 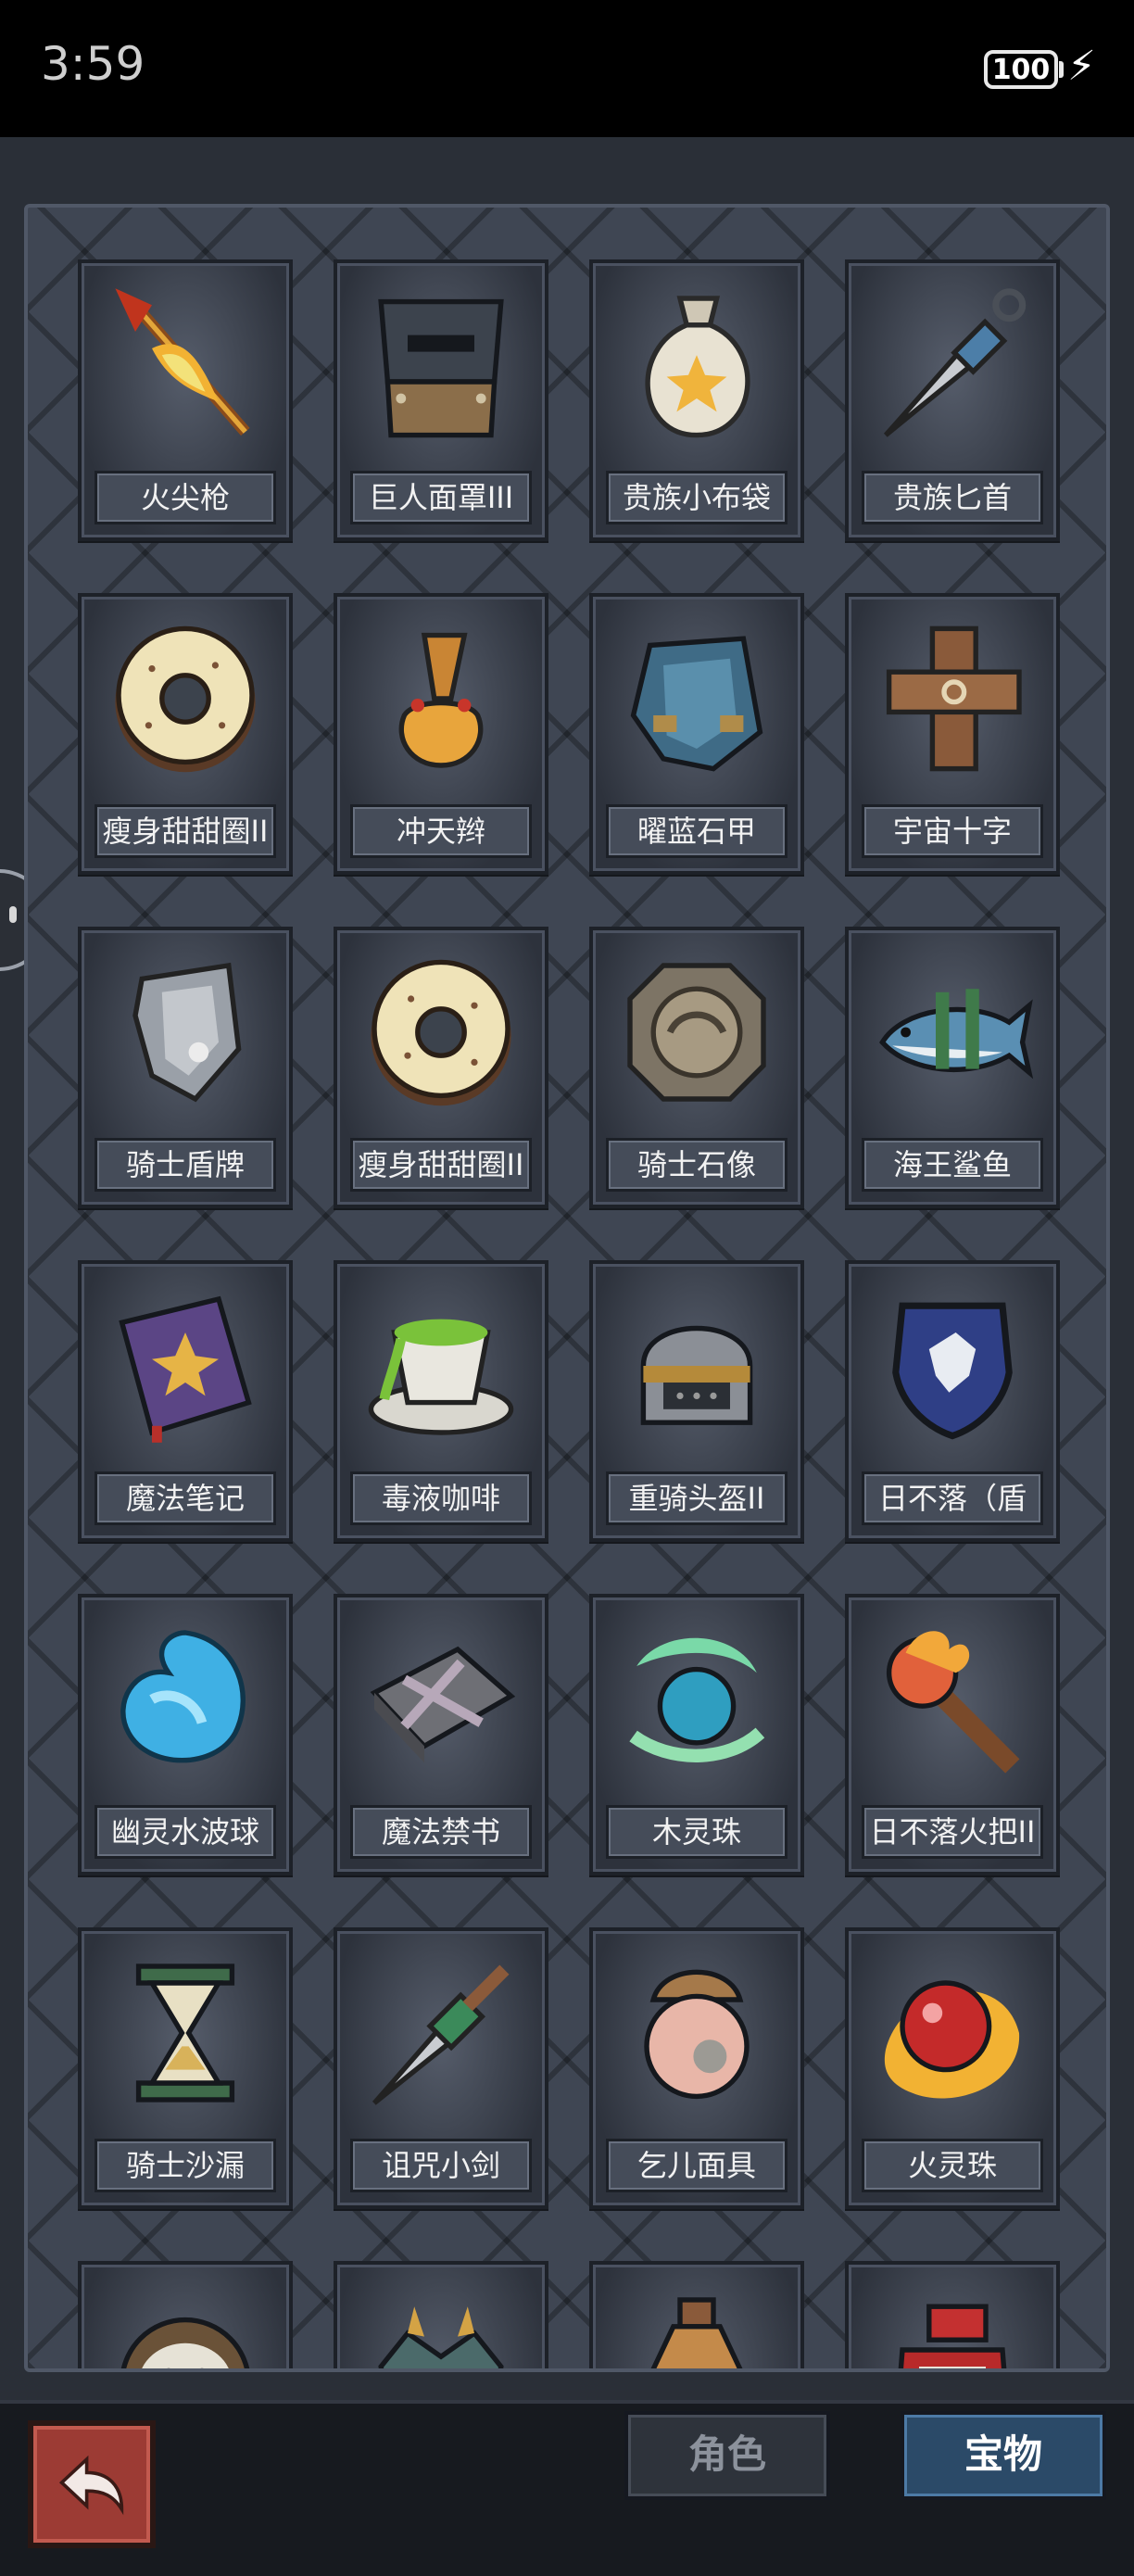 I want to click on item-label: 火灵珠, so click(x=952, y=2165).